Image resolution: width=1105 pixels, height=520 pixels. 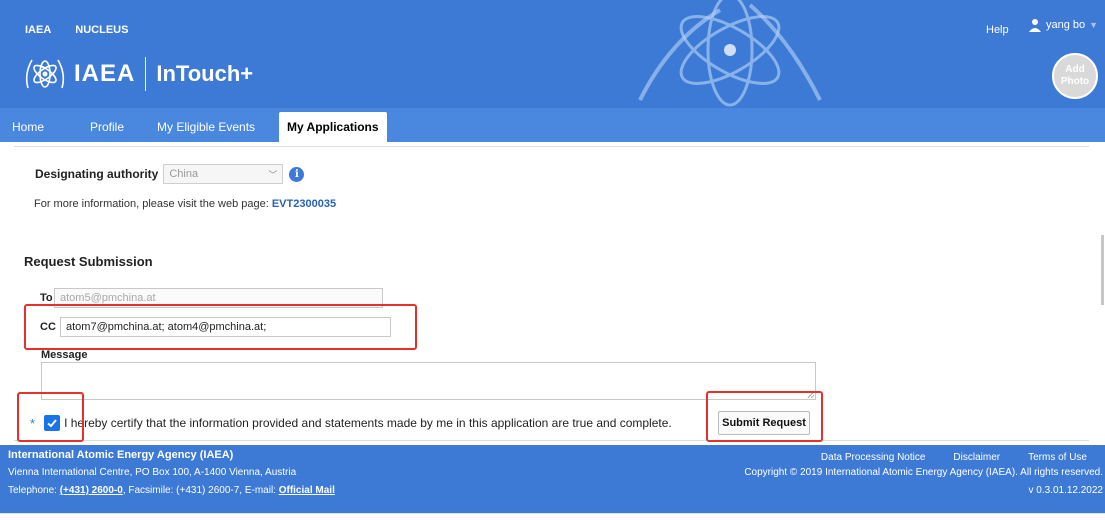 What do you see at coordinates (50, 417) in the screenshot?
I see `highlight-checkbox-box` at bounding box center [50, 417].